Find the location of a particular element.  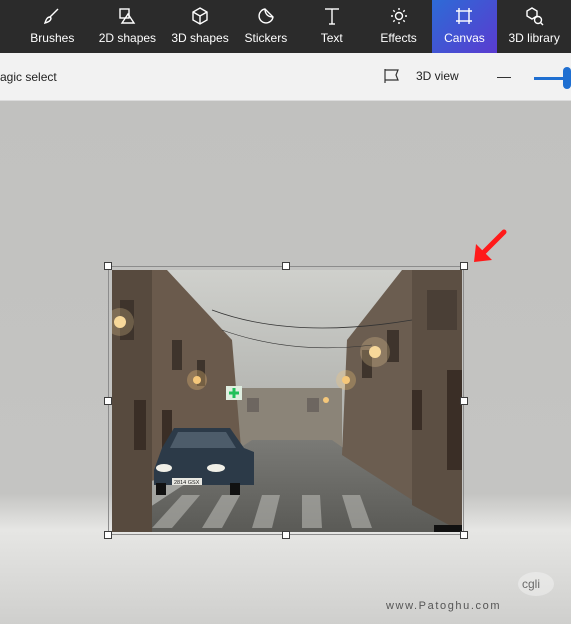

2d-shapes-label: 2D shapes is located at coordinates (127, 38).